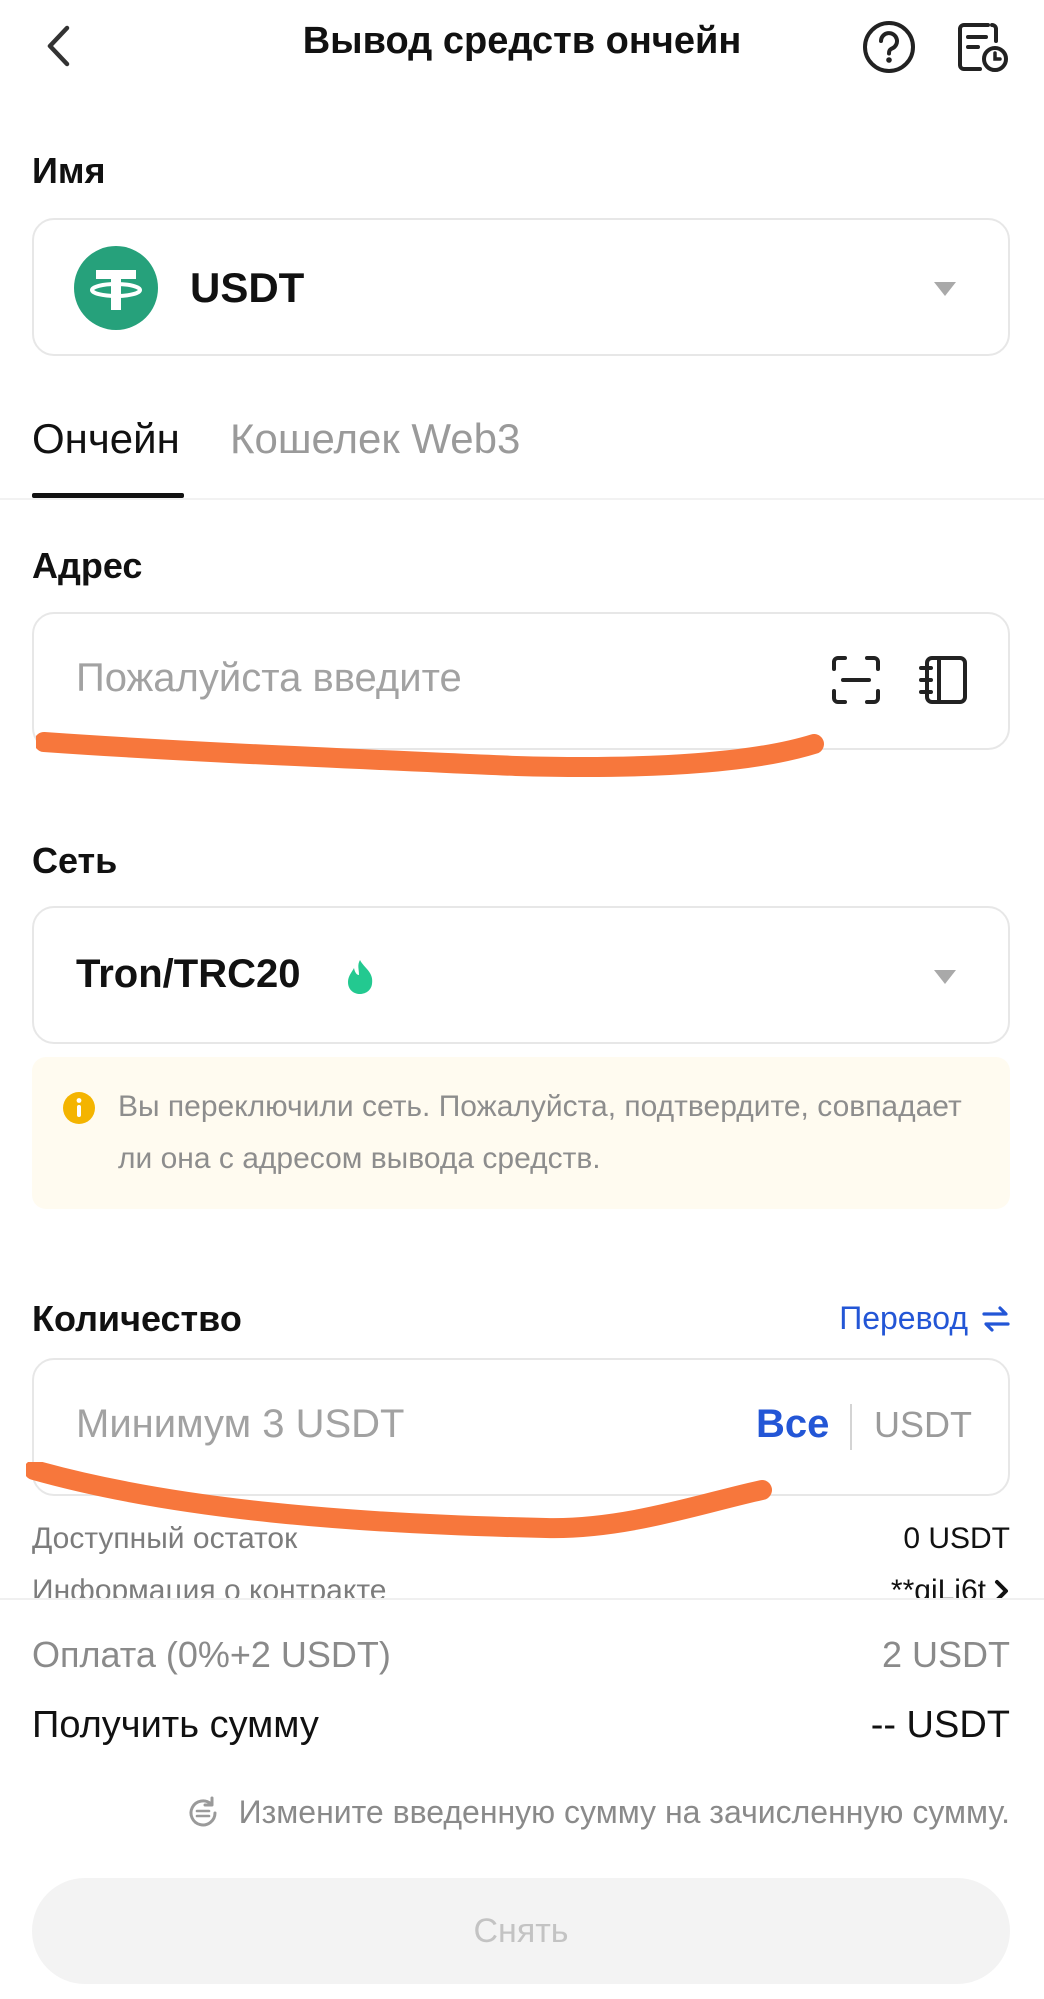 The height and width of the screenshot is (1999, 1044). Describe the element at coordinates (240, 1424) in the screenshot. I see `amount-input: Минимум 3 USDT` at that location.